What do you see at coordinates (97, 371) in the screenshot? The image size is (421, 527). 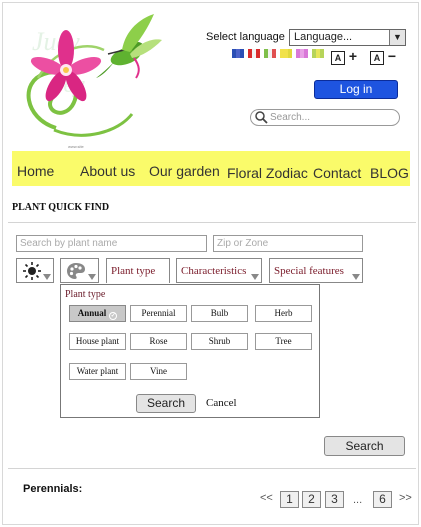 I see `plant-type-option-water-plant: Water plant` at bounding box center [97, 371].